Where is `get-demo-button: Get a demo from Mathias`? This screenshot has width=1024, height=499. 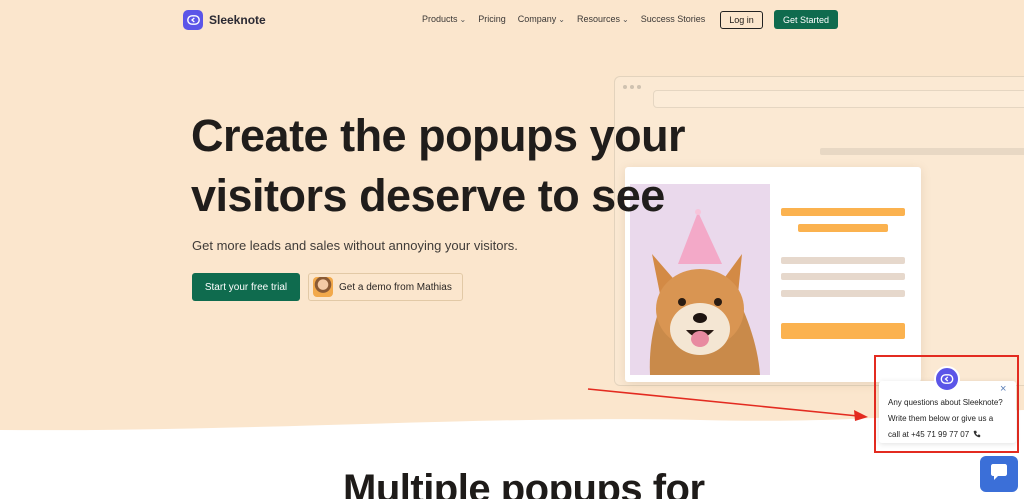 get-demo-button: Get a demo from Mathias is located at coordinates (385, 287).